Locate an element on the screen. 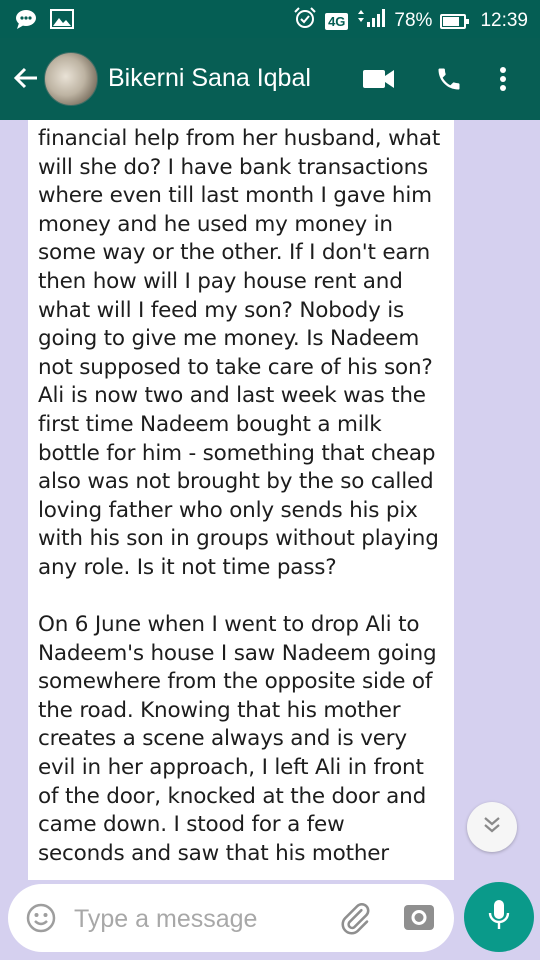 This screenshot has width=540, height=960. microphone-button is located at coordinates (499, 917).